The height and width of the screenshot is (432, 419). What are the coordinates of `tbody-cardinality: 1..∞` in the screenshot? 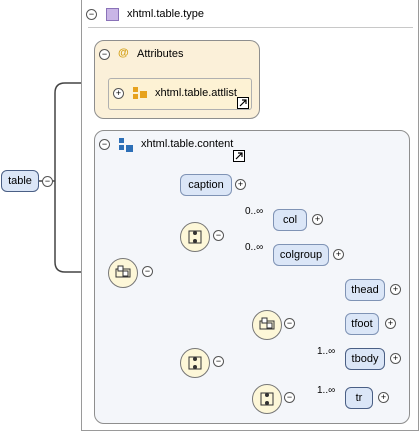 It's located at (326, 351).